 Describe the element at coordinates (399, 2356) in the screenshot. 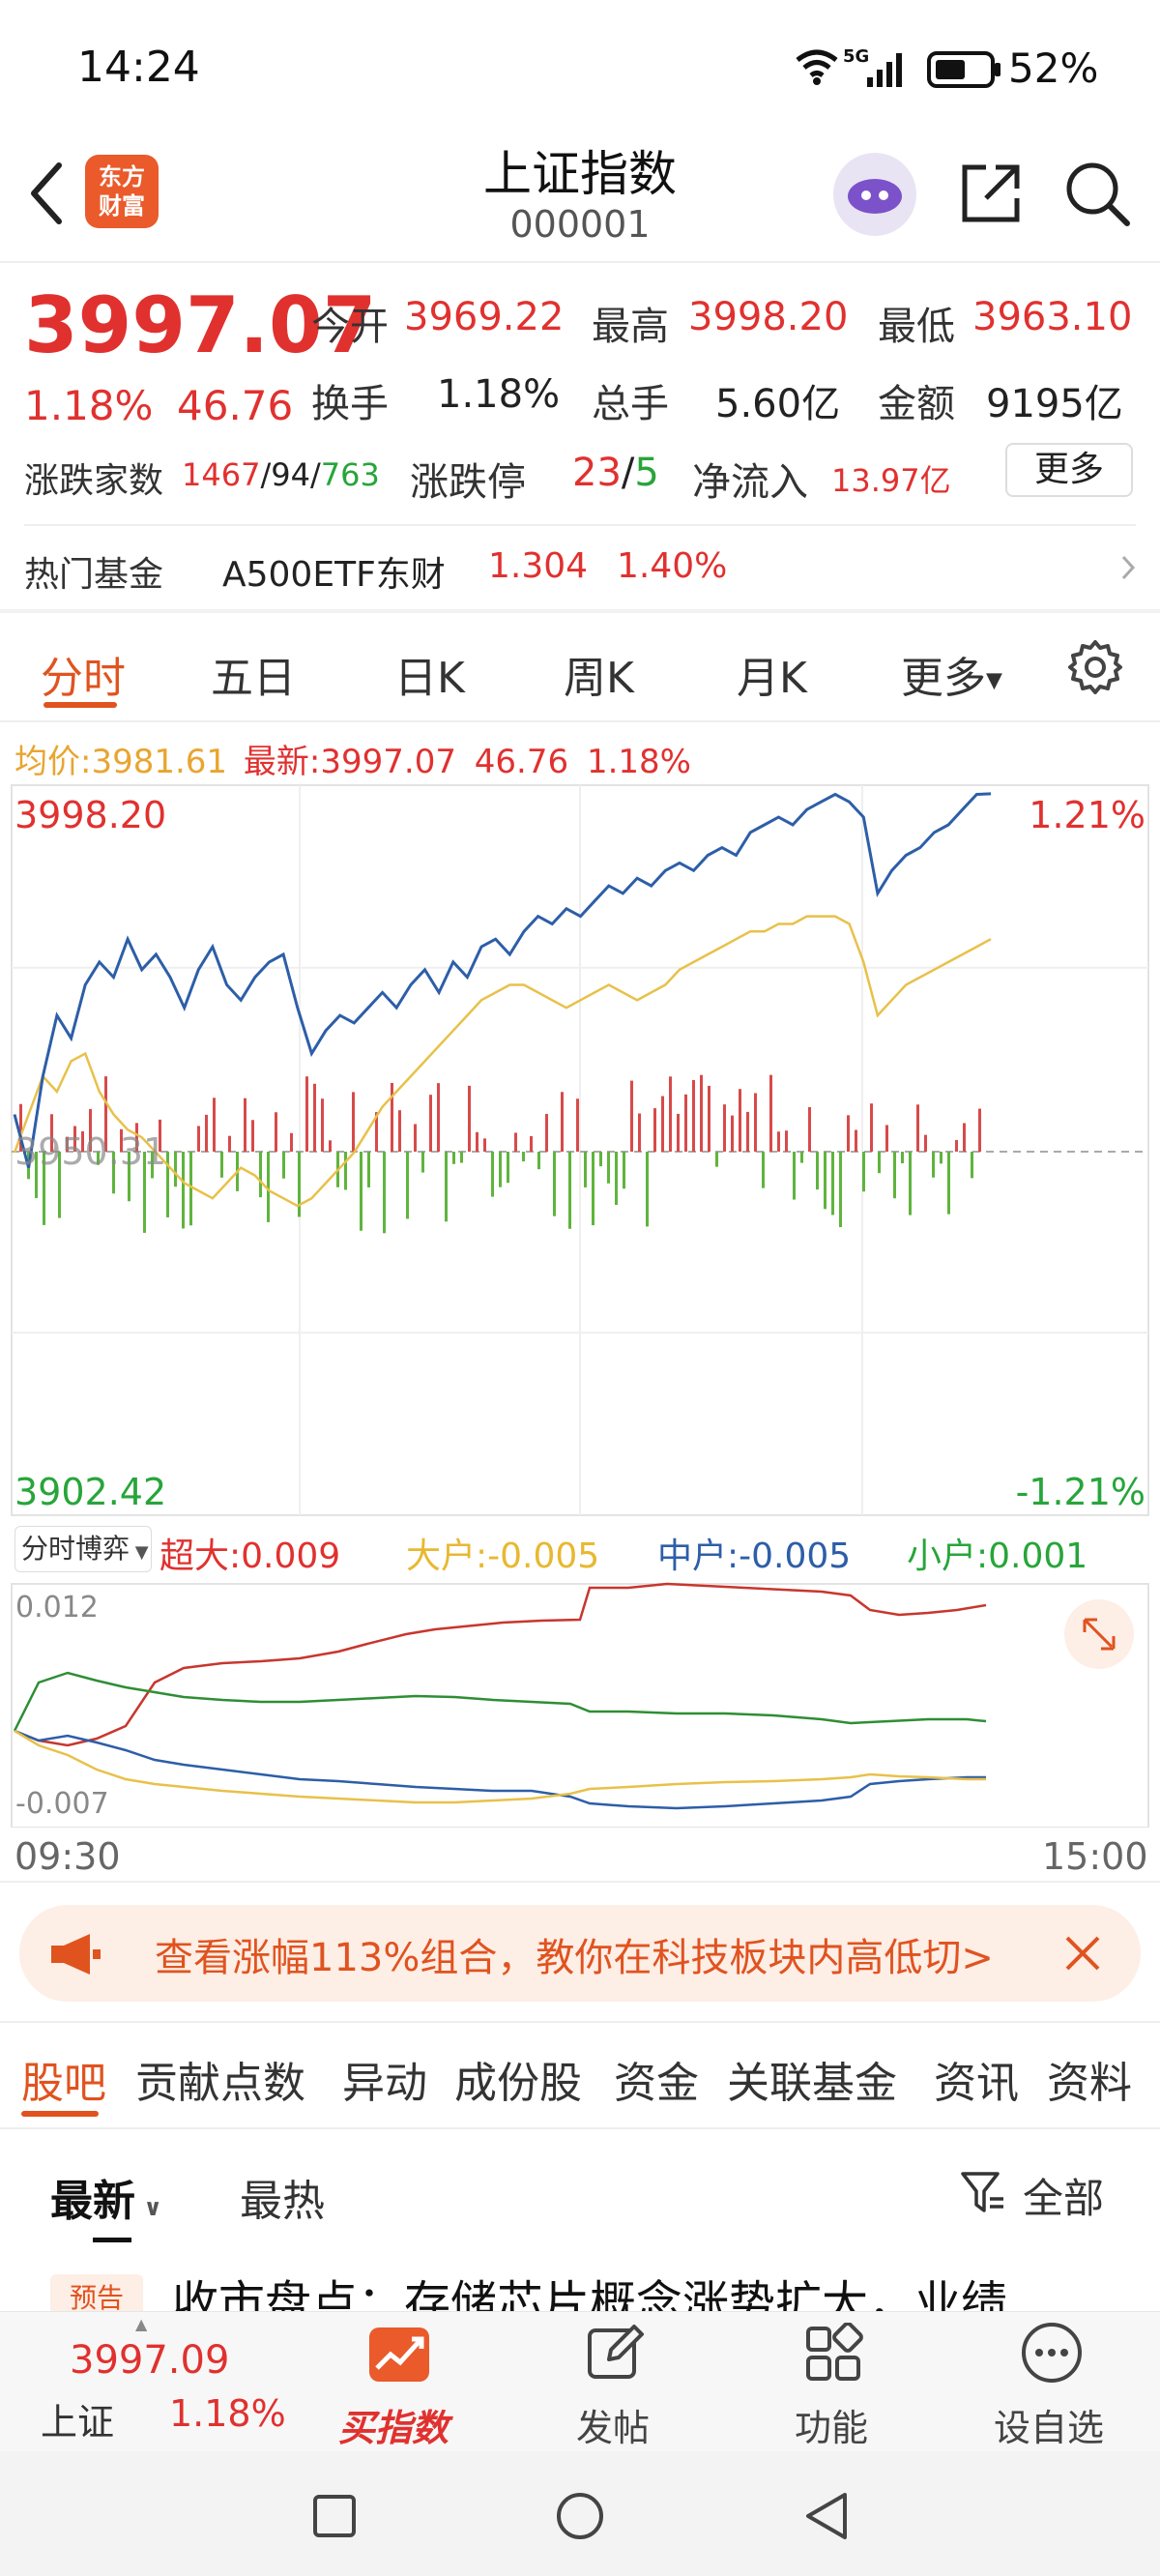

I see `buy-index-icon` at that location.